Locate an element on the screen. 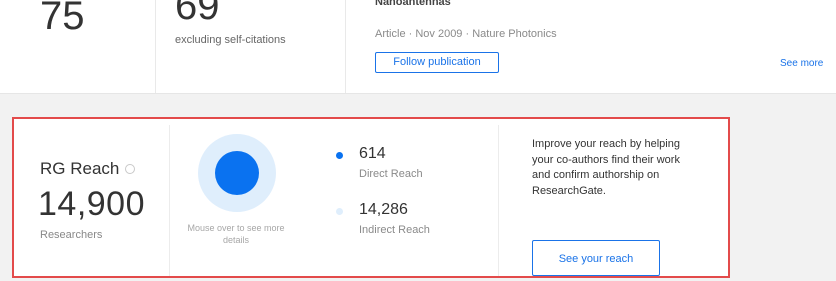 This screenshot has width=836, height=281. rg-reach-total: 14,900 is located at coordinates (91, 204).